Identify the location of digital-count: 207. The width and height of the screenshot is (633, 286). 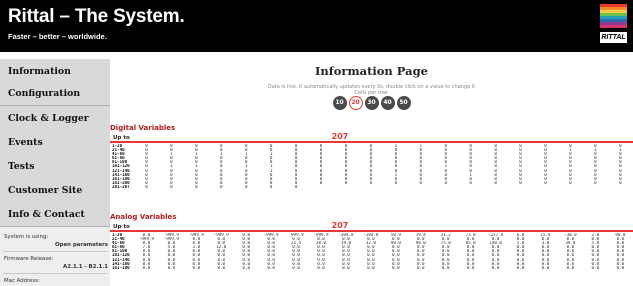
(340, 136).